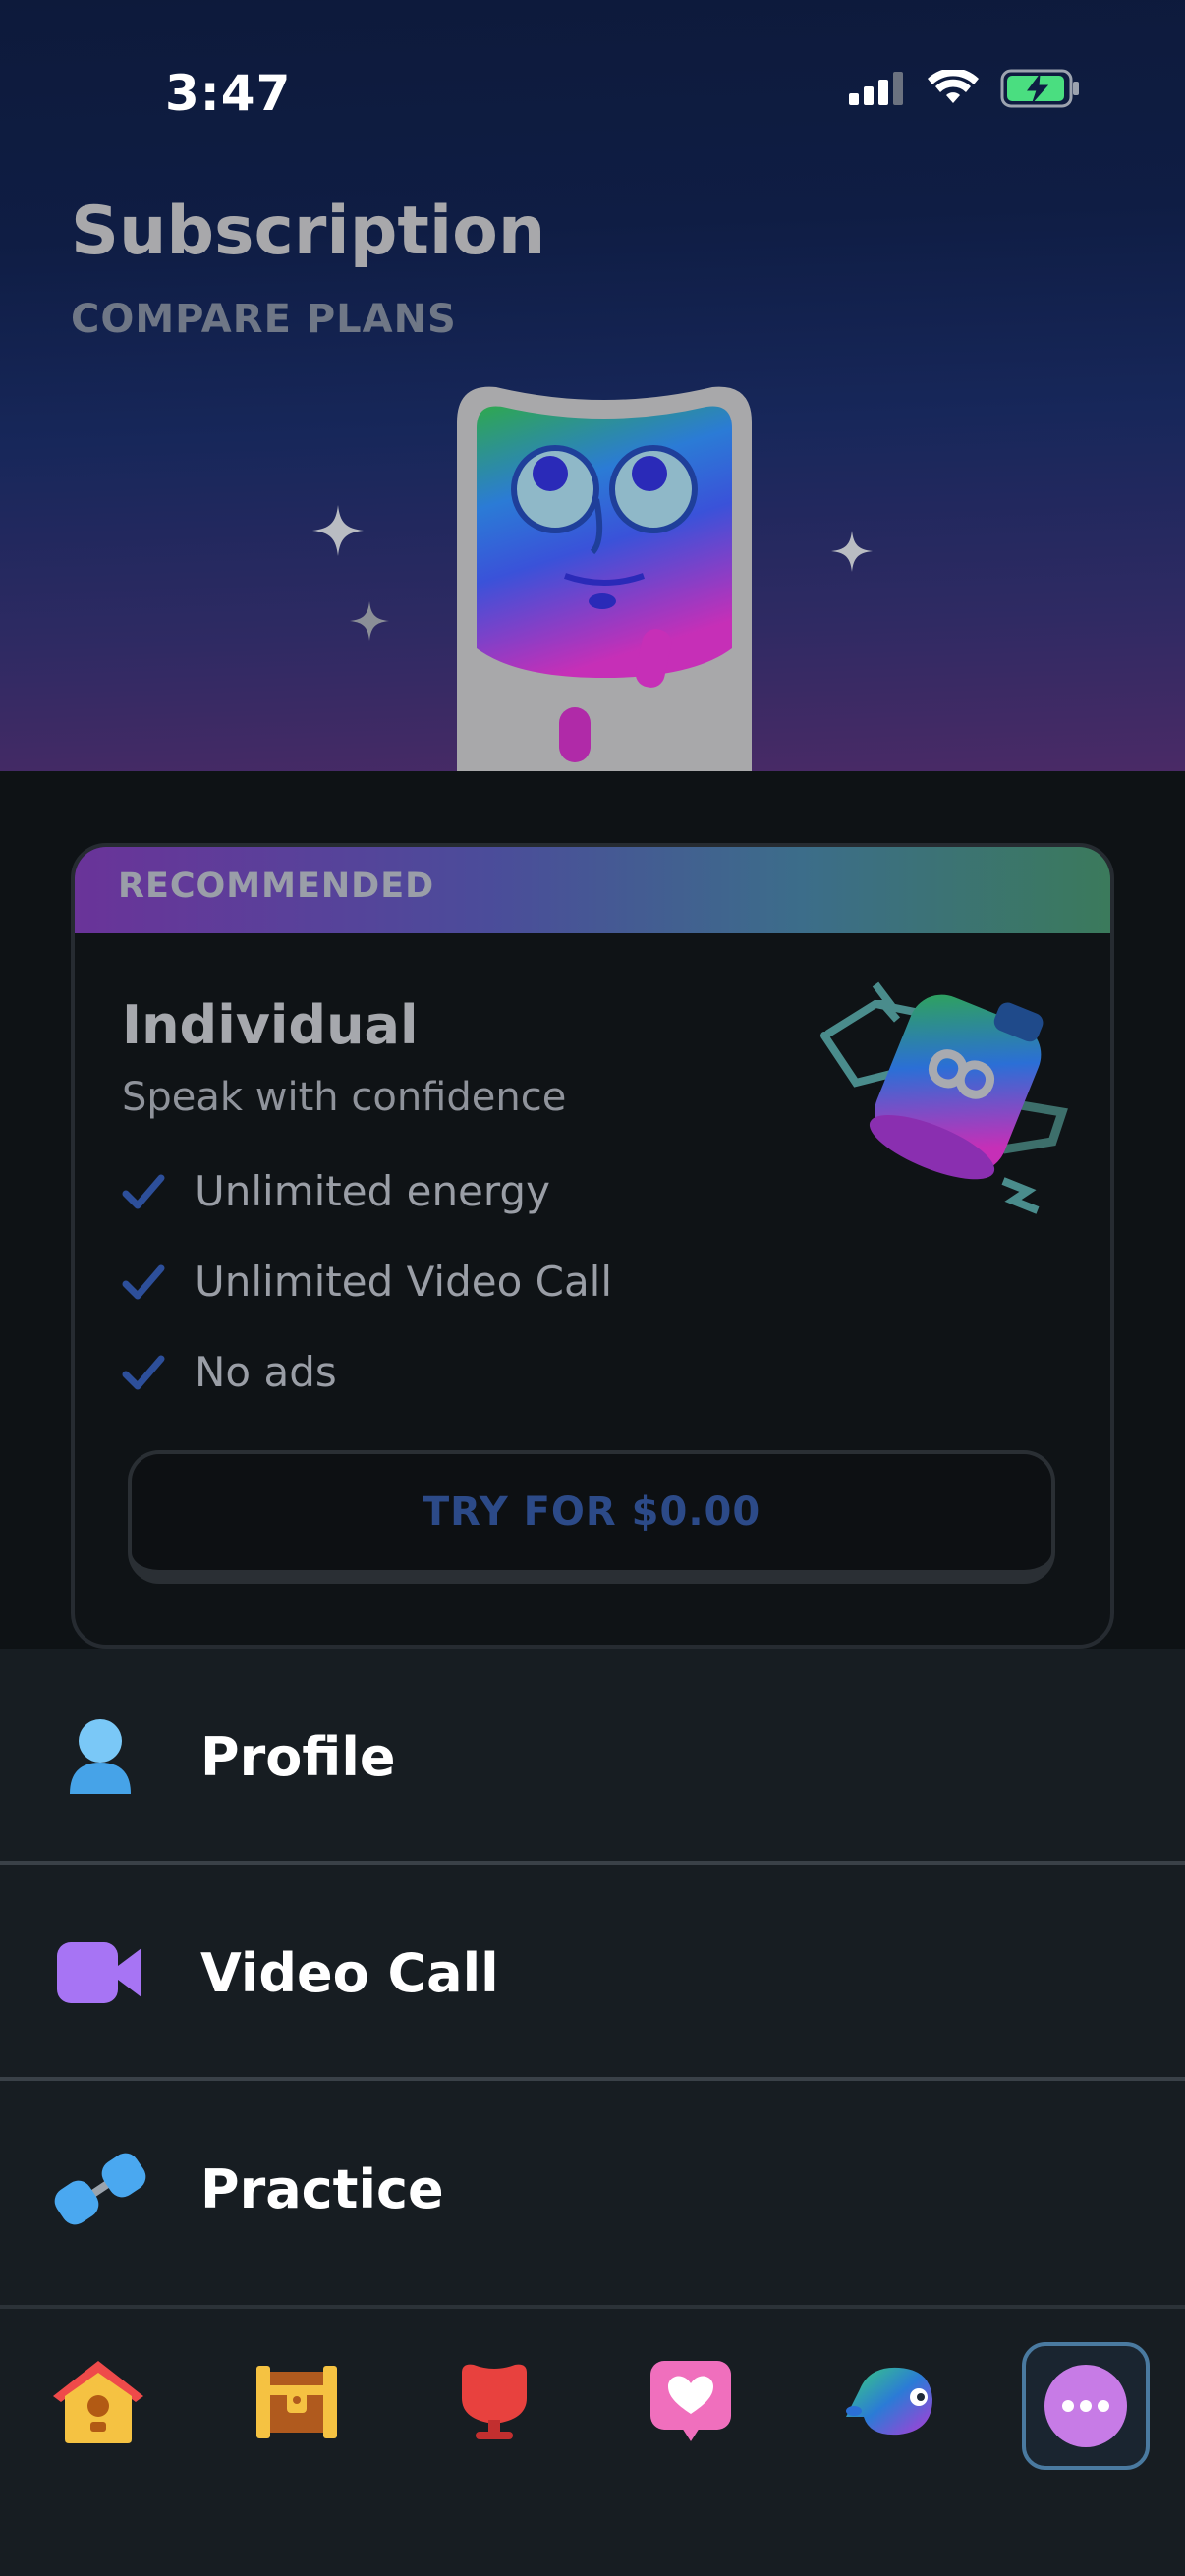  I want to click on tab-leaderboard, so click(494, 2401).